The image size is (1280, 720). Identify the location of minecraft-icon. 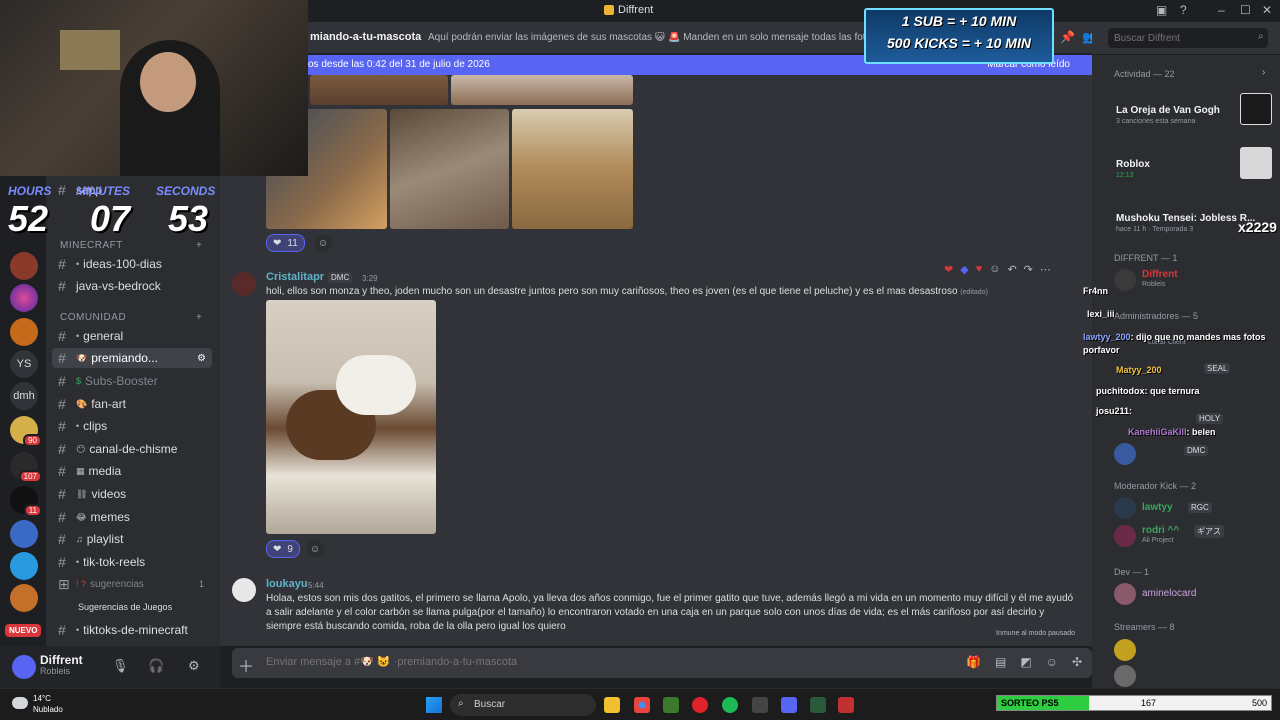
(671, 705).